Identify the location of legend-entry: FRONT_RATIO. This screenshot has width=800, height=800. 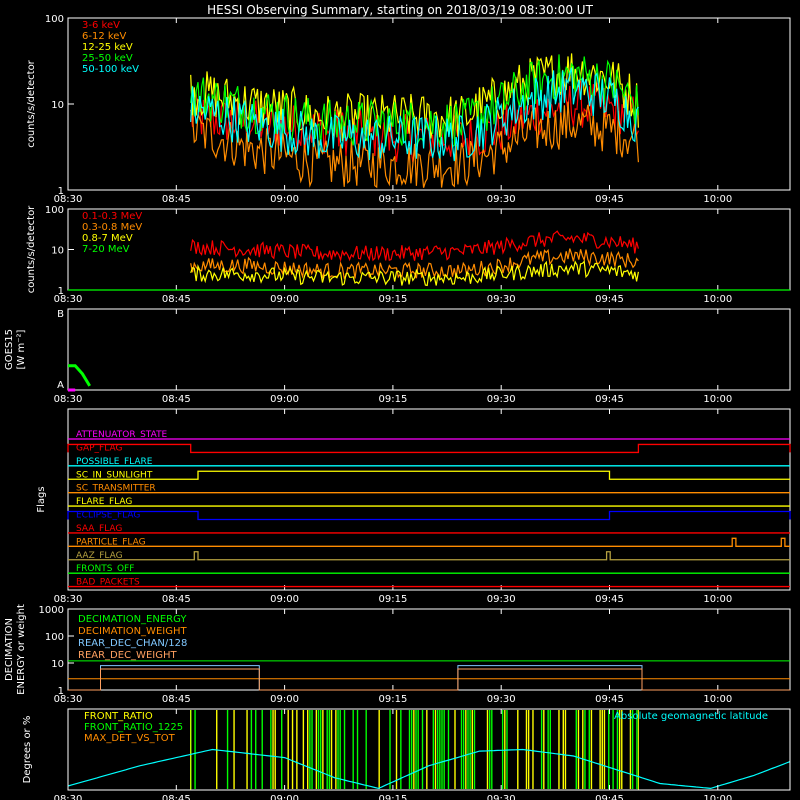
(118, 716).